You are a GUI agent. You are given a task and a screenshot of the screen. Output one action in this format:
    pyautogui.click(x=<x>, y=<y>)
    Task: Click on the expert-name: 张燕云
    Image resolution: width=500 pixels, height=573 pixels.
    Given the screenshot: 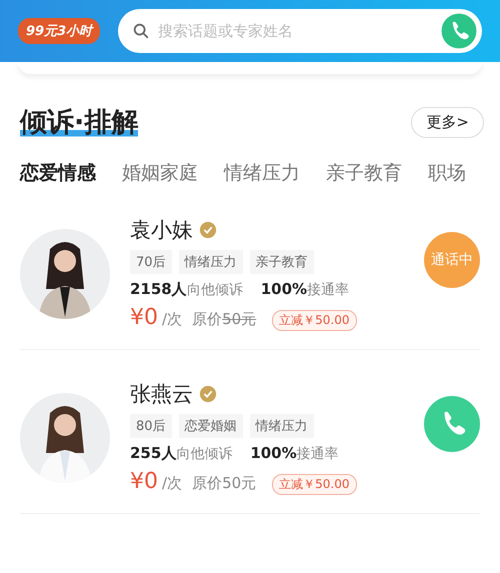 What is the action you would take?
    pyautogui.click(x=161, y=394)
    